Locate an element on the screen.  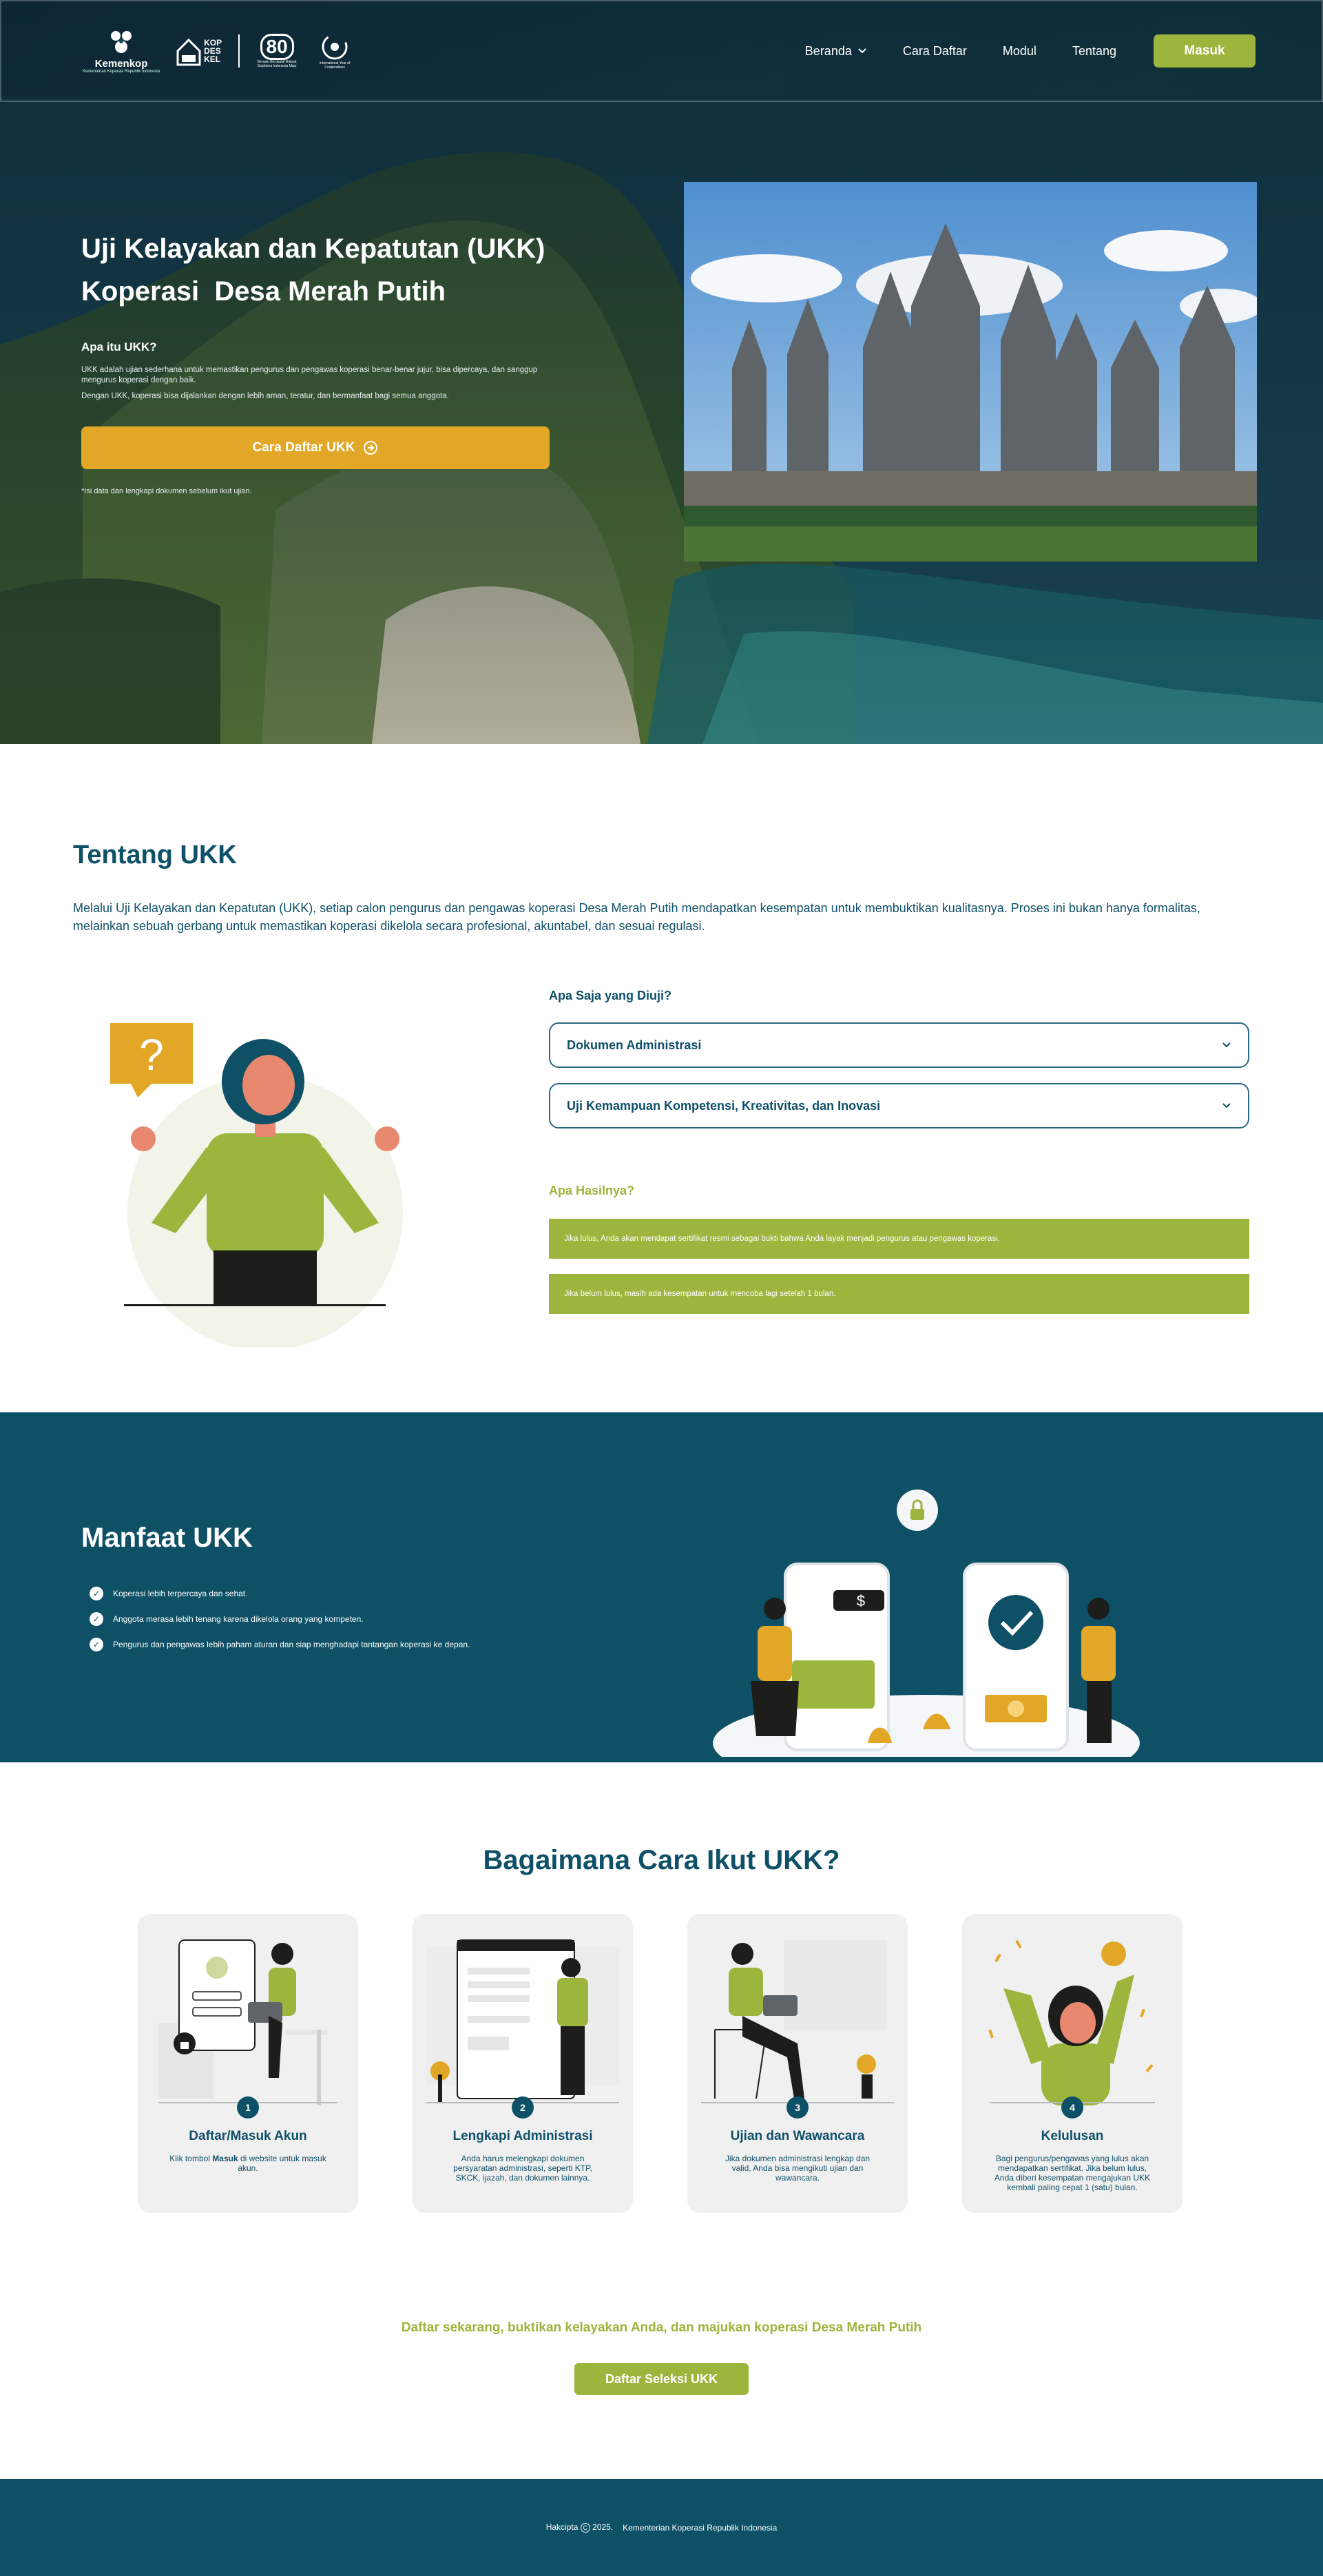
logo-divider is located at coordinates (239, 51).